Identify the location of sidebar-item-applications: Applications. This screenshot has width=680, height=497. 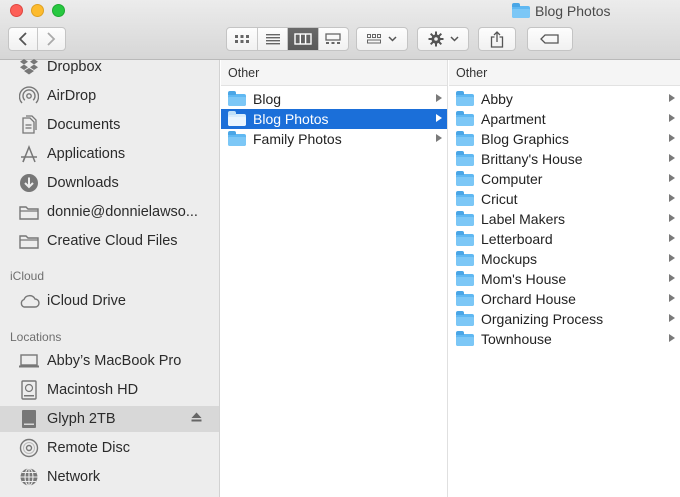
(71, 154).